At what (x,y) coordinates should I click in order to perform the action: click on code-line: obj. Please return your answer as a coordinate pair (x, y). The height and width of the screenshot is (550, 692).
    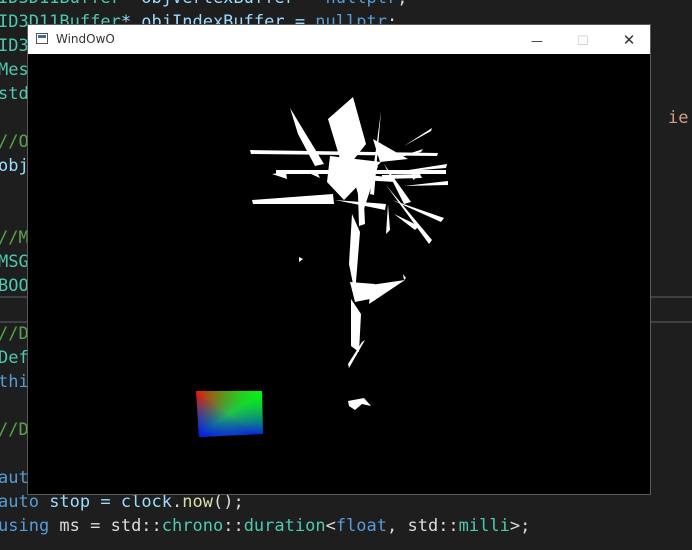
    Looking at the image, I should click on (14, 166).